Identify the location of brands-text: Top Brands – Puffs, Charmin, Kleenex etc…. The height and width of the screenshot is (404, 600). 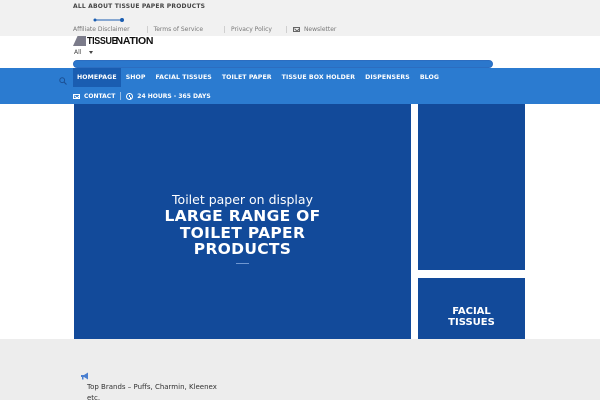
(152, 392).